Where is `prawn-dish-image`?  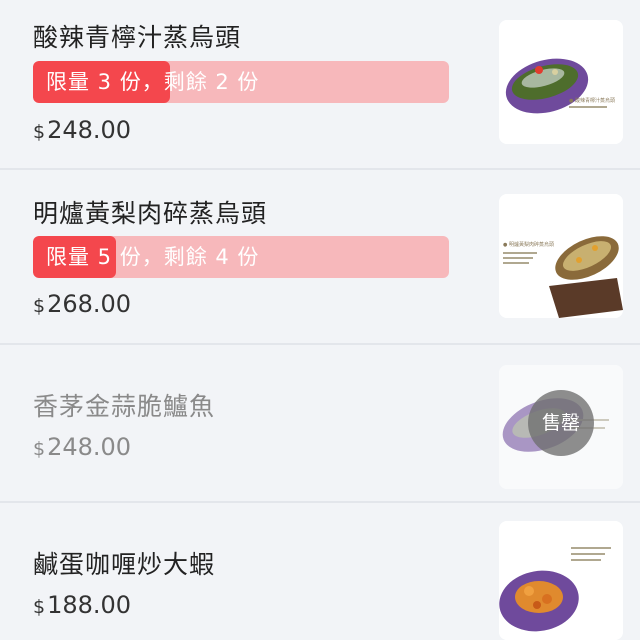
prawn-dish-image is located at coordinates (561, 580).